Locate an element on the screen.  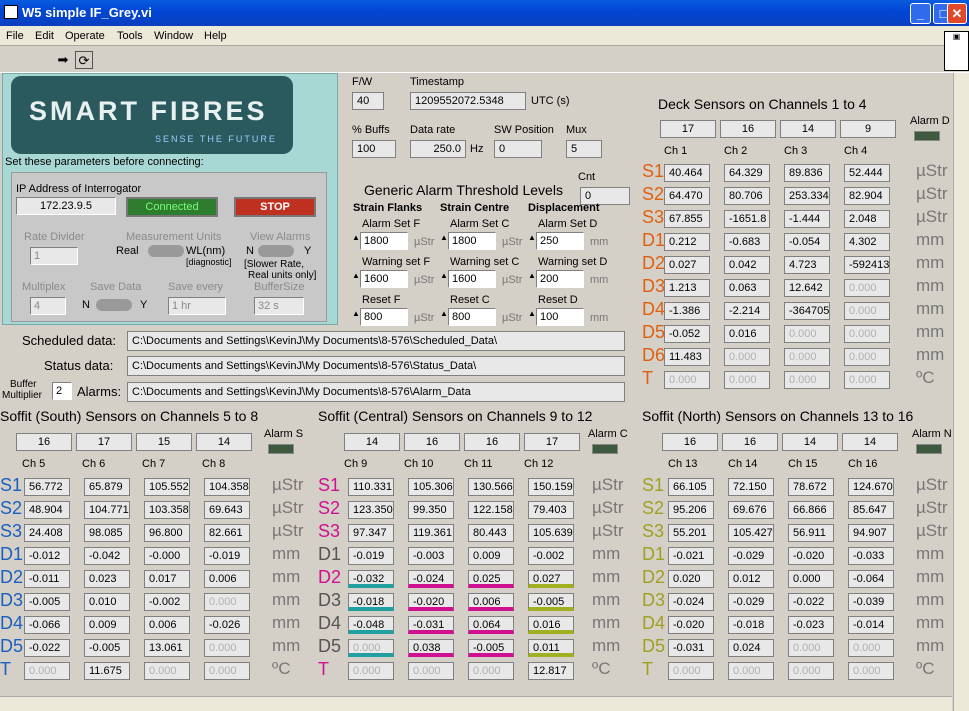
run-arrow-icon: ➡ is located at coordinates (63, 60).